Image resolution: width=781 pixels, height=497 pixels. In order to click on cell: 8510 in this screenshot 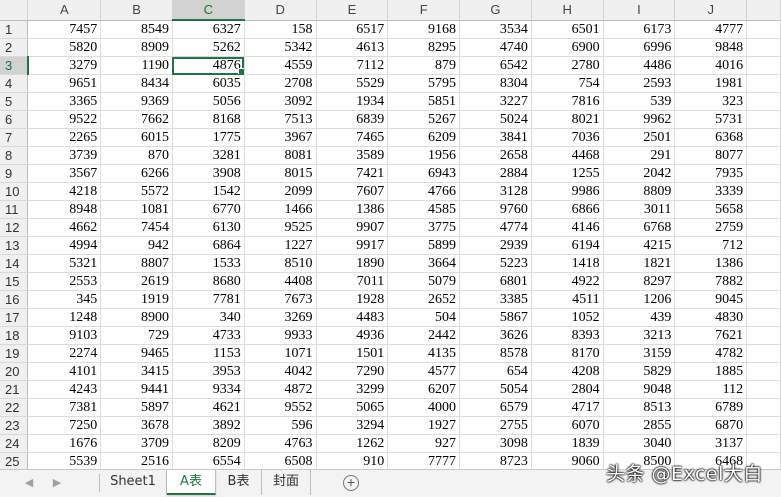, I will do `click(280, 263)`.